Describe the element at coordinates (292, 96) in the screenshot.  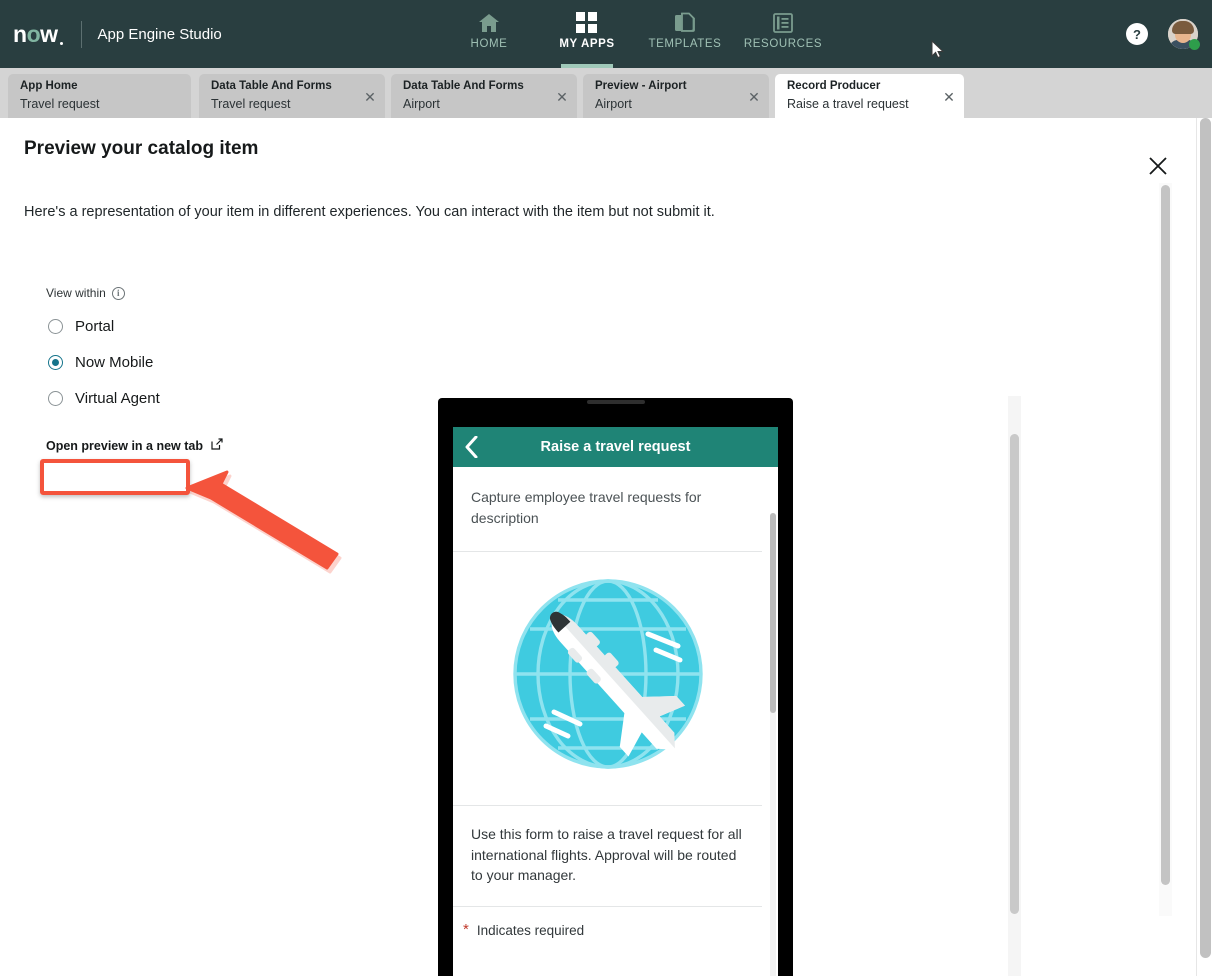
I see `tab-data-table-travel: Data Table And Forms Travel request ✕` at that location.